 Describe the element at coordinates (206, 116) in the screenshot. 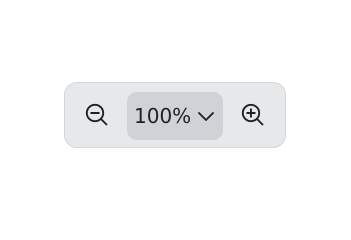

I see `chevron-down-icon` at that location.